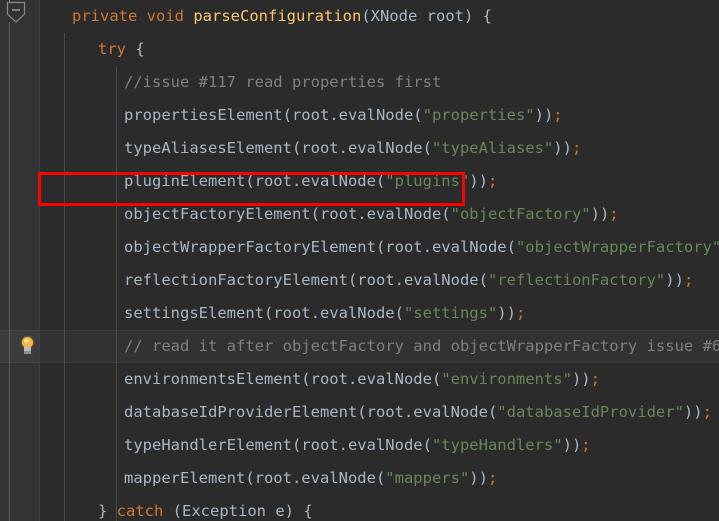 This screenshot has width=719, height=521. What do you see at coordinates (492, 148) in the screenshot?
I see `code-token-str: "typeAliases"` at bounding box center [492, 148].